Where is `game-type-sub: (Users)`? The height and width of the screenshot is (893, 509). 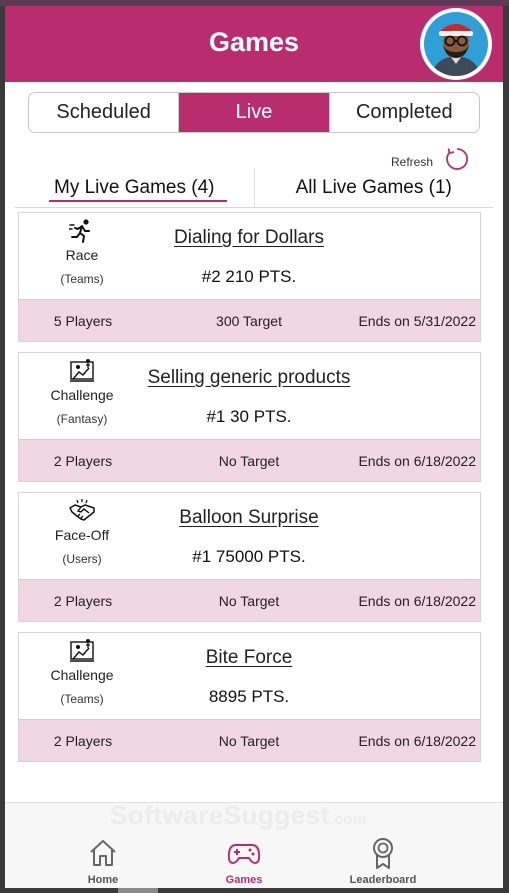
game-type-sub: (Users) is located at coordinates (82, 559).